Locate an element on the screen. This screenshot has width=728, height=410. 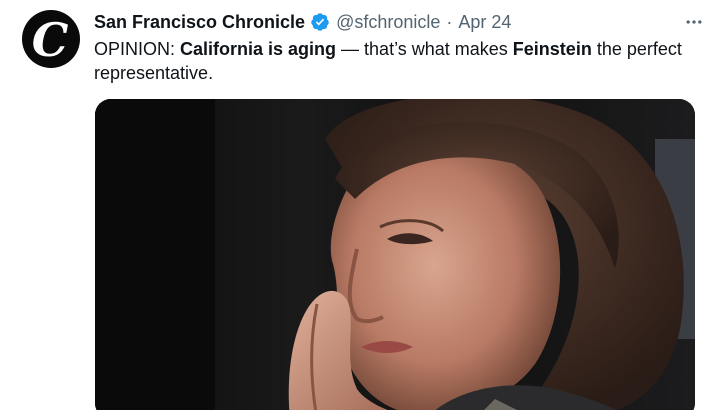
more-dots-glyph is located at coordinates (694, 22).